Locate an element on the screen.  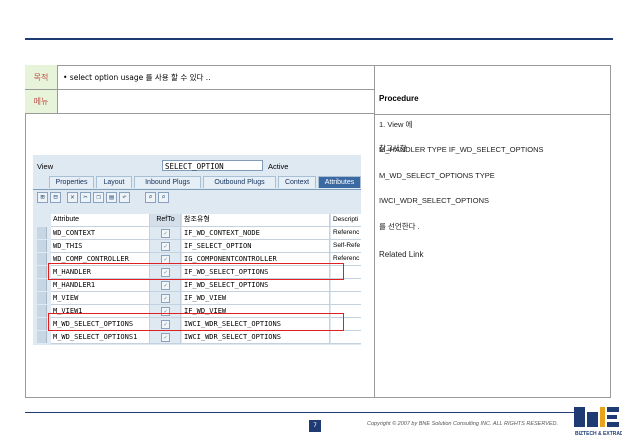
type-cell: IF_SELECT_OPTION is located at coordinates (256, 246).